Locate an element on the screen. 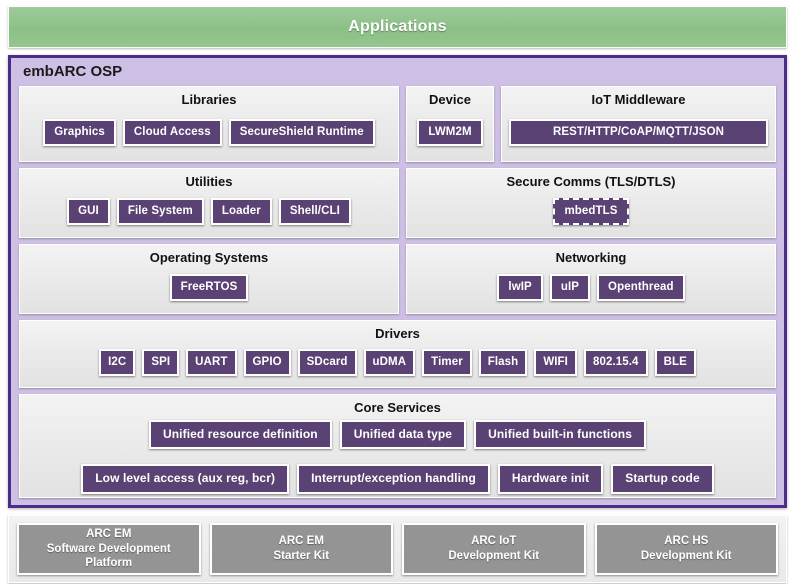  chip-spi: SPI is located at coordinates (161, 363).